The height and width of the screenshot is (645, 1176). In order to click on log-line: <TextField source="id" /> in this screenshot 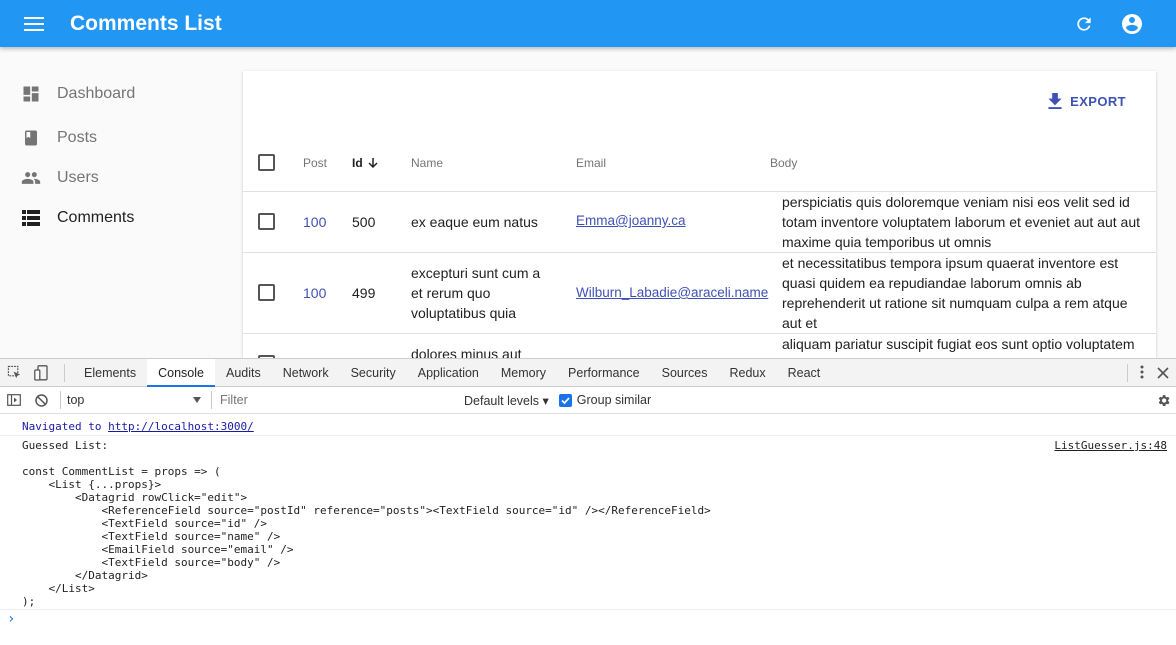, I will do `click(145, 523)`.